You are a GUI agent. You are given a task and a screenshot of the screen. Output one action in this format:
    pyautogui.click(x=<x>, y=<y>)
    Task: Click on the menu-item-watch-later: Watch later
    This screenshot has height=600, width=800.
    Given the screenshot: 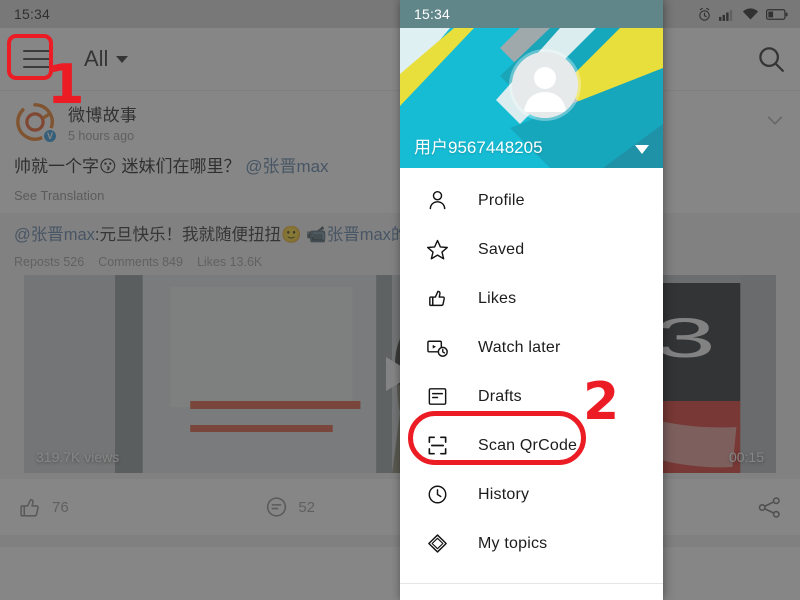 What is the action you would take?
    pyautogui.click(x=531, y=347)
    